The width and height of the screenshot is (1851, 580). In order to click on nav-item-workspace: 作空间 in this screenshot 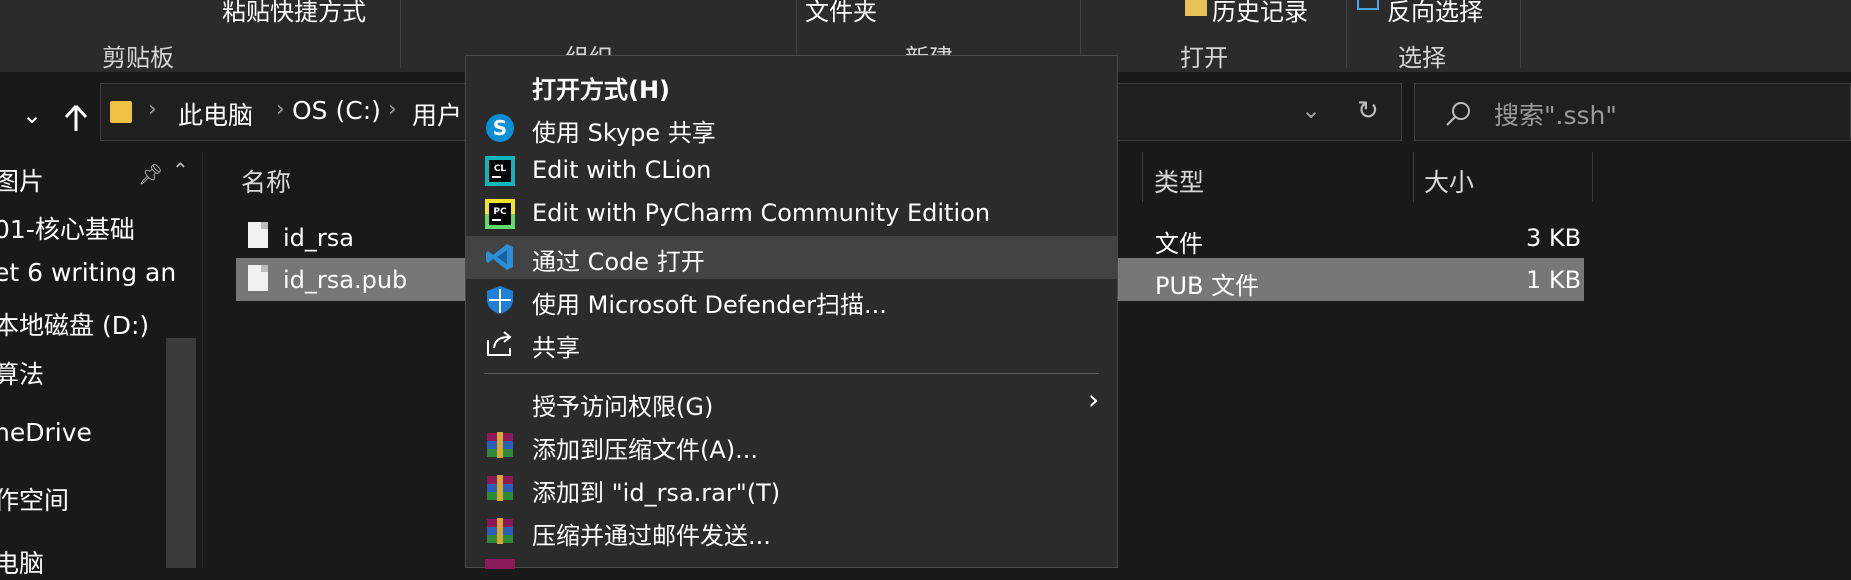, I will do `click(34, 499)`.